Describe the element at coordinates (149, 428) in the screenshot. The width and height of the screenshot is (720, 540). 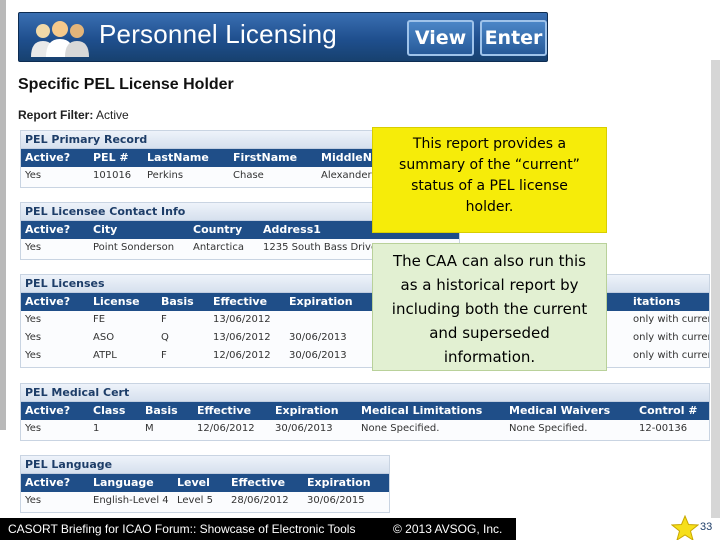
I see `table-cell: M` at that location.